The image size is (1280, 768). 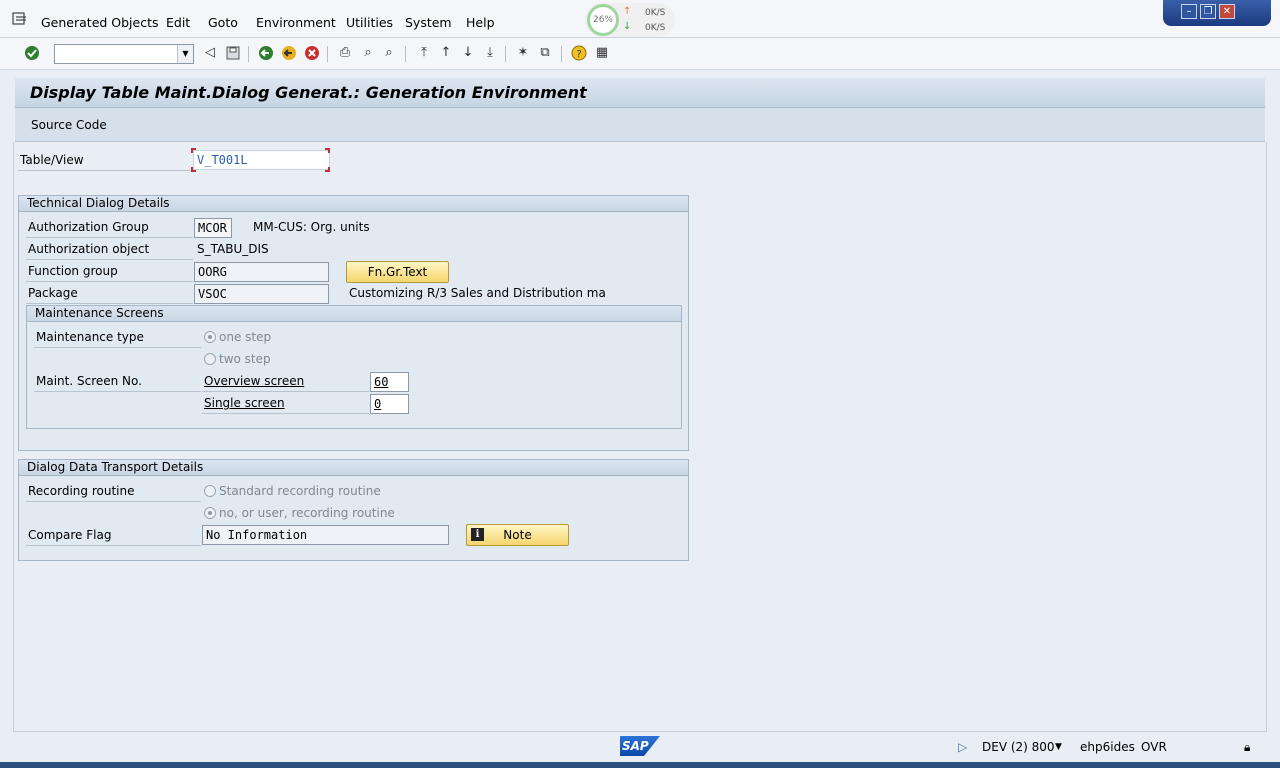 I want to click on find-next-icon: ⌕, so click(x=389, y=53).